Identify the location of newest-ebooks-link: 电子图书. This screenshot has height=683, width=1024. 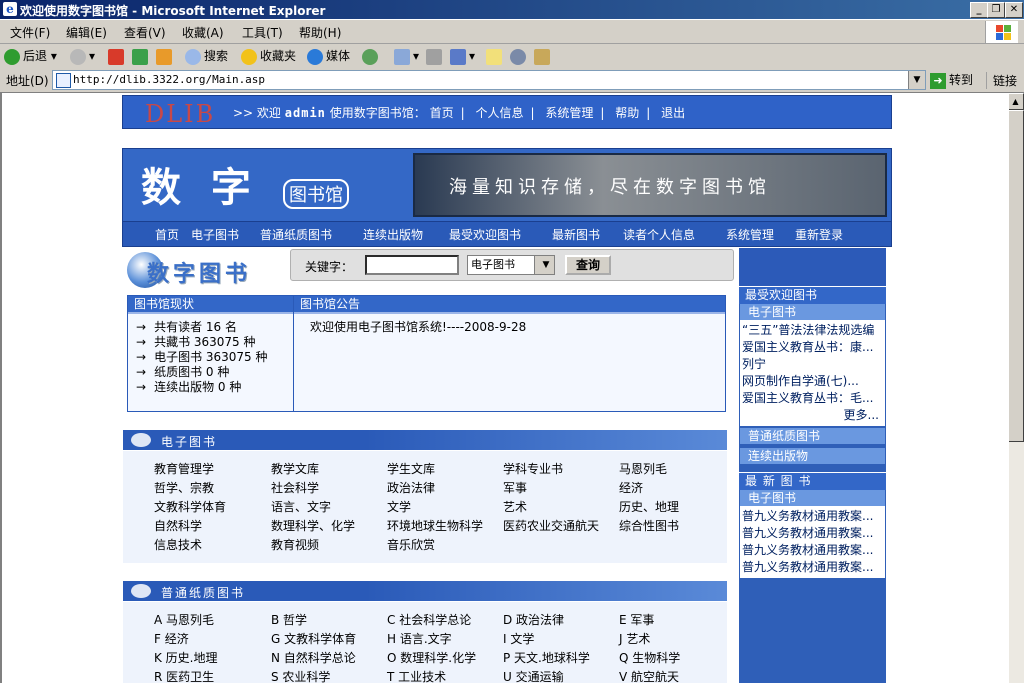
(812, 498).